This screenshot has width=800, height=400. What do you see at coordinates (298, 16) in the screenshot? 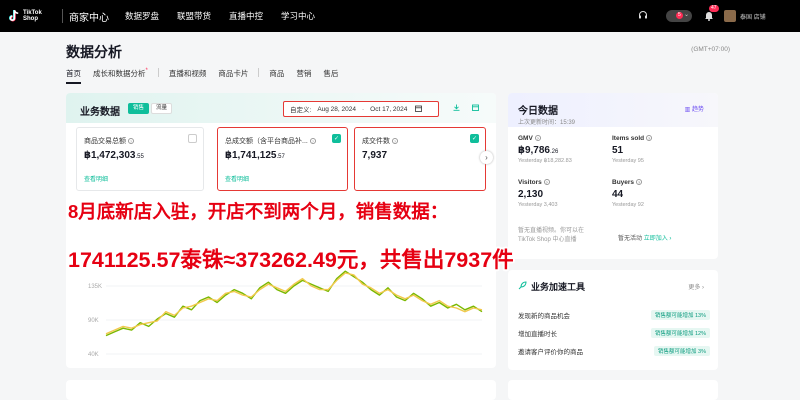
I see `nav-learning-center: 学习中心` at bounding box center [298, 16].